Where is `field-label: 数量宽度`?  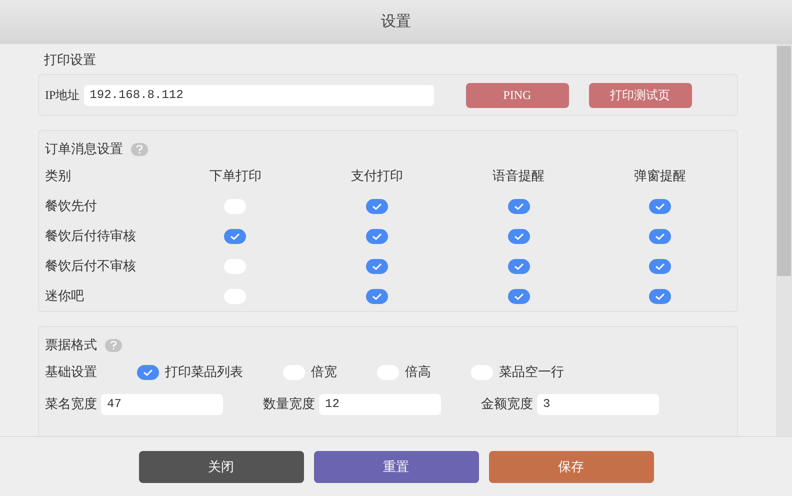
field-label: 数量宽度 is located at coordinates (289, 404).